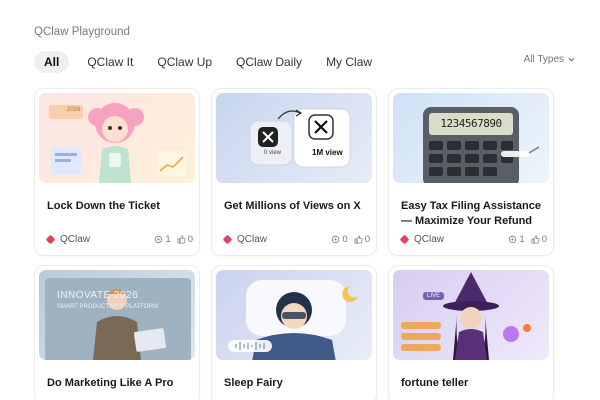 The height and width of the screenshot is (400, 600). What do you see at coordinates (98, 295) in the screenshot?
I see `thumbnail-headline: INNOVATE 2026` at bounding box center [98, 295].